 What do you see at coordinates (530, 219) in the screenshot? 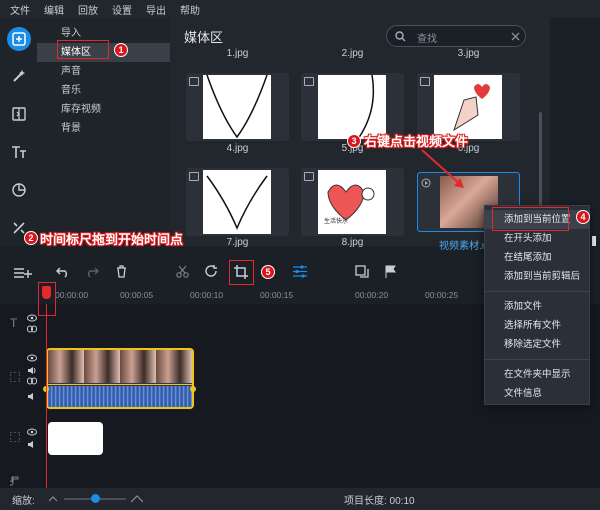
I see `annotation-box-menu-item` at bounding box center [530, 219].